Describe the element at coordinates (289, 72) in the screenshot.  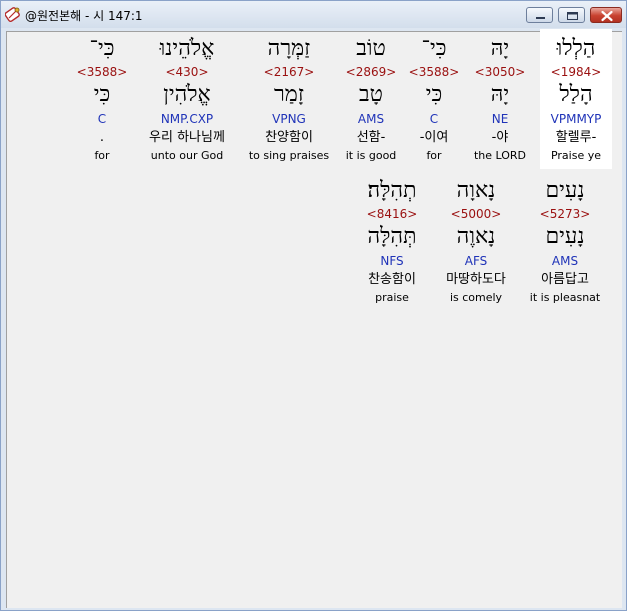
I see `strong-number: <2167>` at that location.